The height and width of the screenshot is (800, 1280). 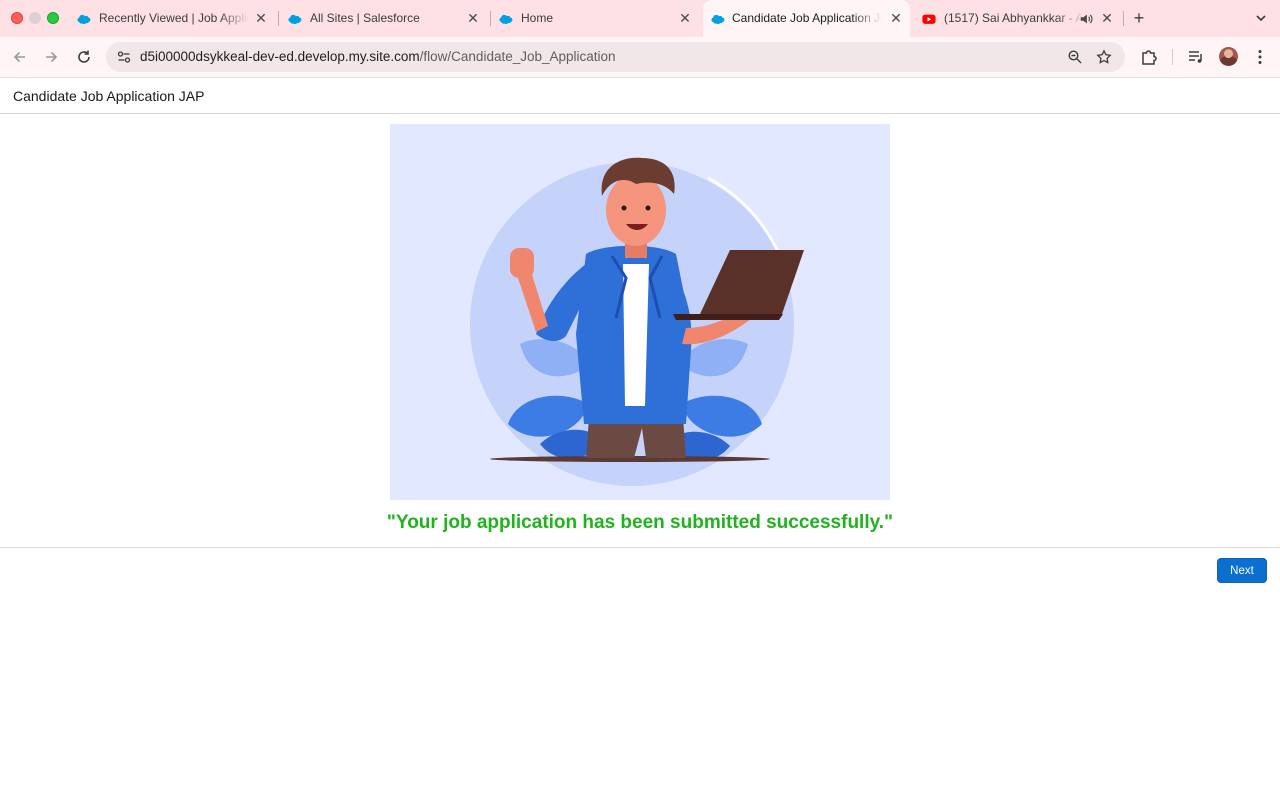 What do you see at coordinates (365, 18) in the screenshot?
I see `tab-title: All Sites | Salesforce` at bounding box center [365, 18].